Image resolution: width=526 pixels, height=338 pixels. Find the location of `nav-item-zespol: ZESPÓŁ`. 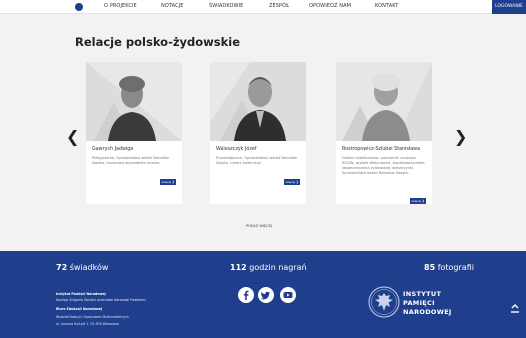

nav-item-zespol: ZESPÓŁ is located at coordinates (279, 6).